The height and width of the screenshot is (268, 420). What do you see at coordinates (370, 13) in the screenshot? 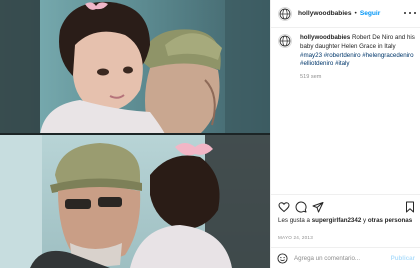
I see `follow-button: Seguir` at bounding box center [370, 13].